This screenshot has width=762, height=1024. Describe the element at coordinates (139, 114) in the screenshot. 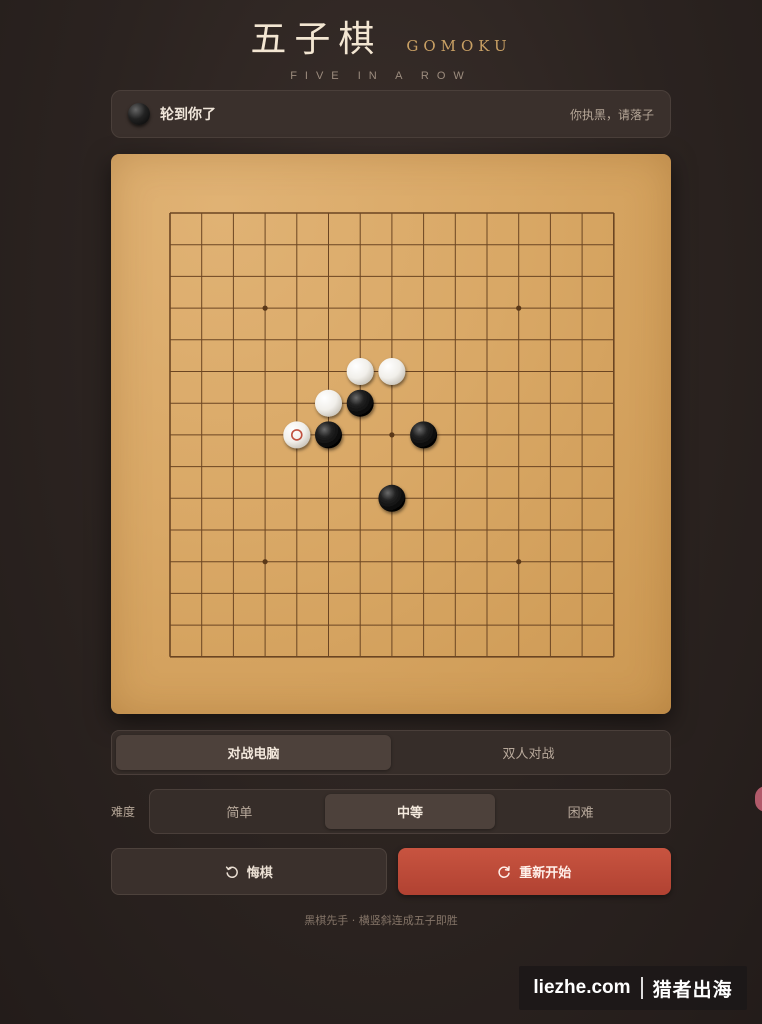

I see `black-stone-icon` at that location.